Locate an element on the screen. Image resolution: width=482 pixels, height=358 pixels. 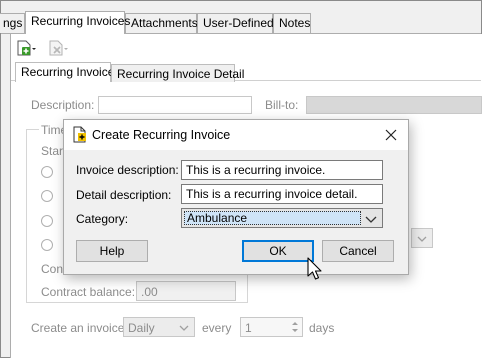
tab-user-defined: User-Defined is located at coordinates (235, 23).